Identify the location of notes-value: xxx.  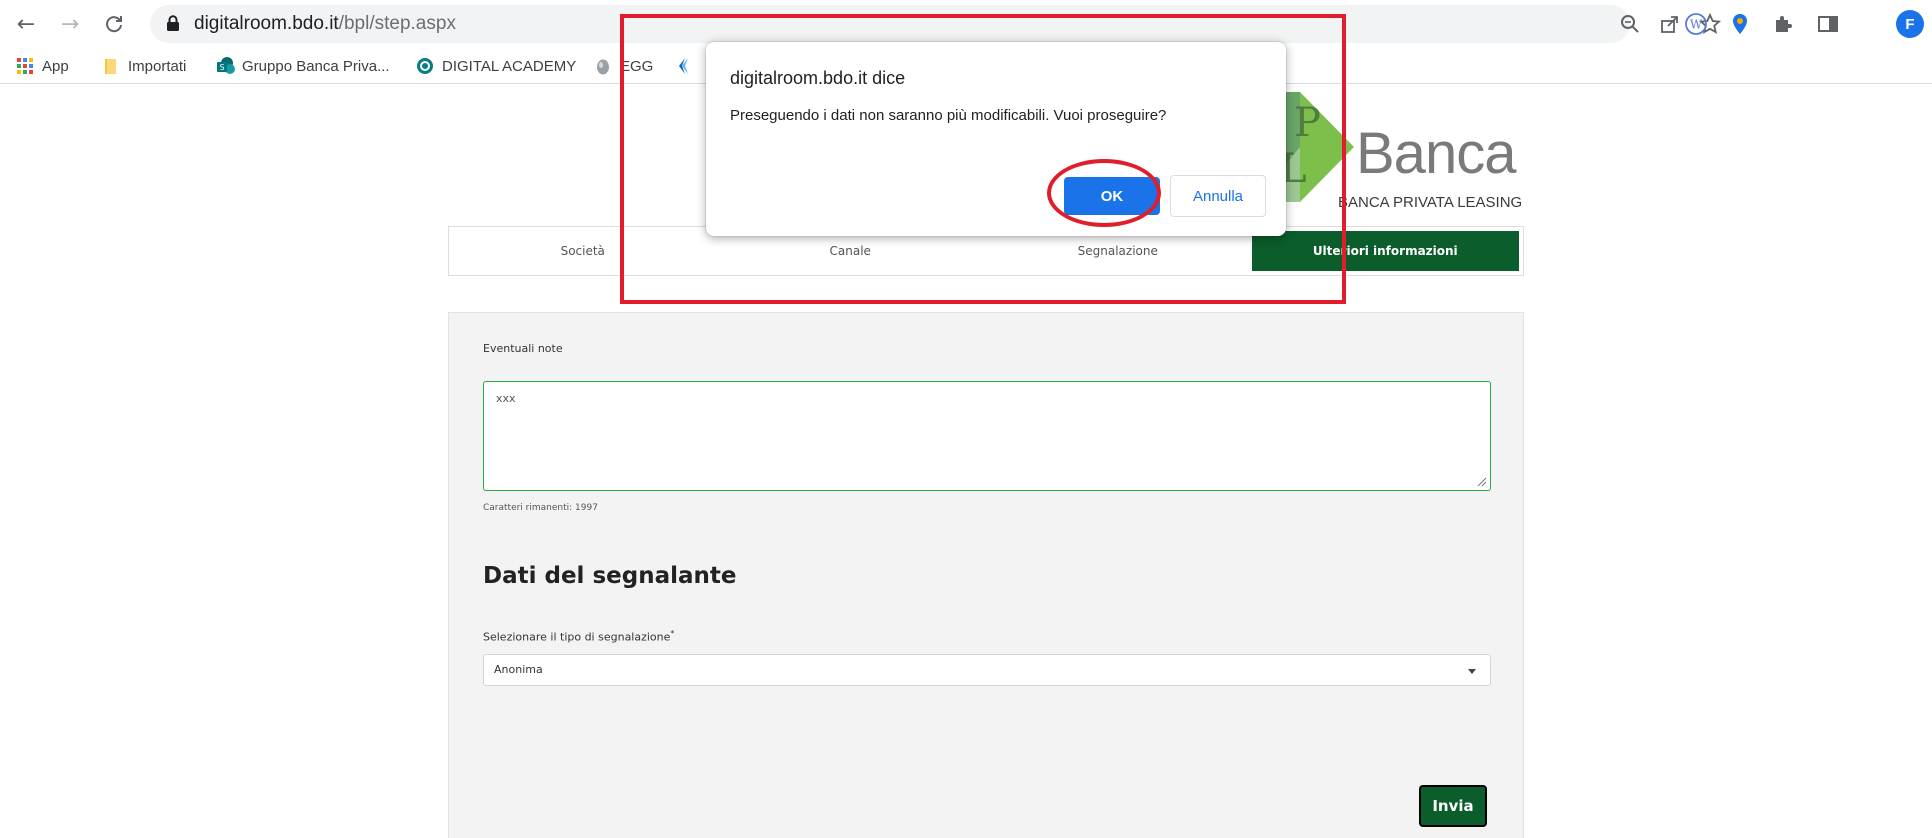
(506, 398).